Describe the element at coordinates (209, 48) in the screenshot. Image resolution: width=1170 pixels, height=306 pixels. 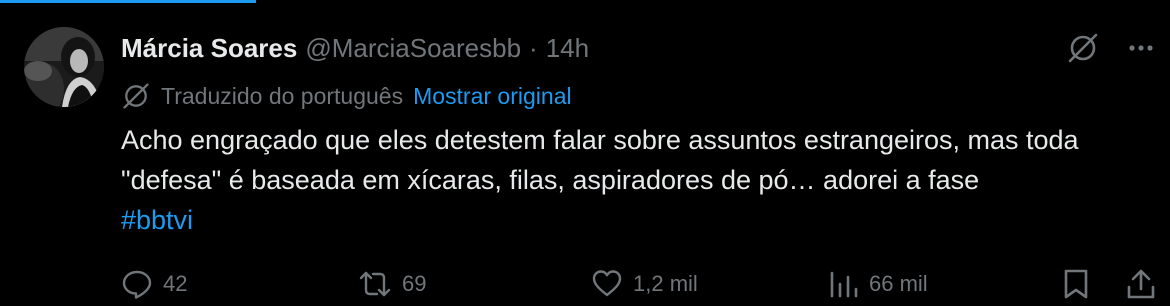
I see `author-display-name: Márcia Soares` at that location.